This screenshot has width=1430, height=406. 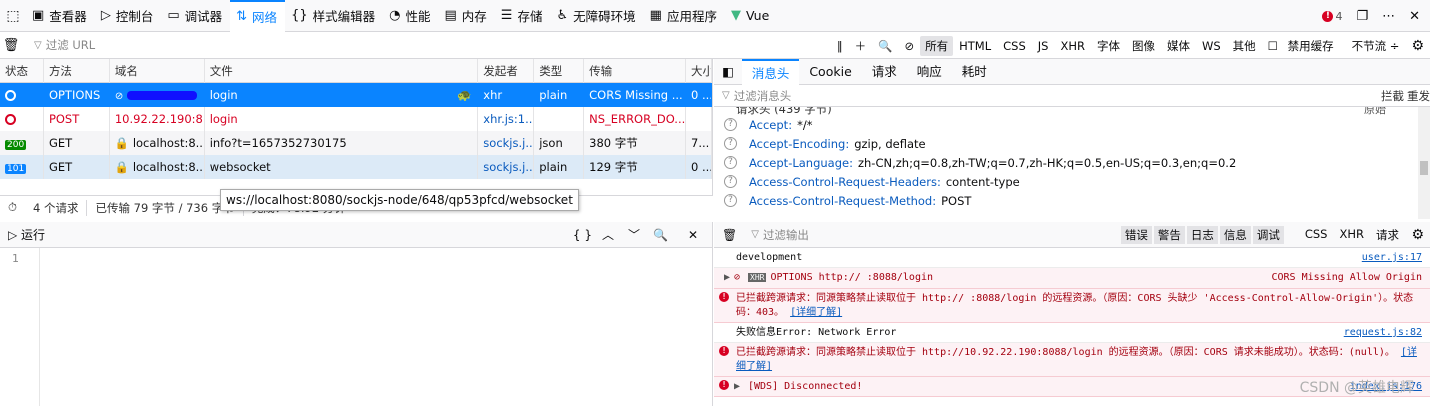 I want to click on col-transfer: 传输, so click(x=635, y=71).